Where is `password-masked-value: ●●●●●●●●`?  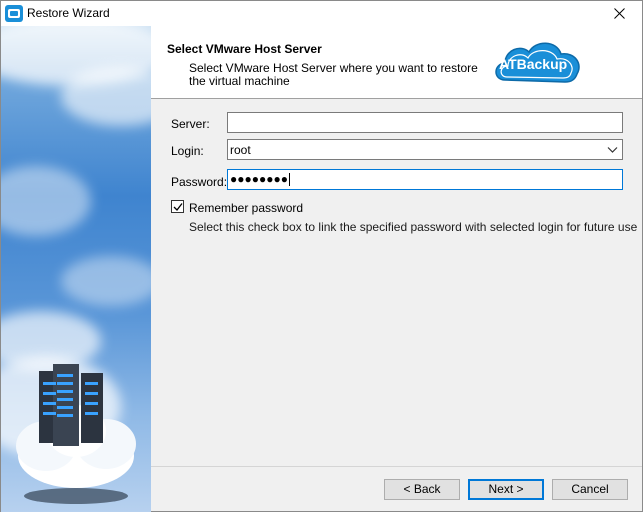 password-masked-value: ●●●●●●●● is located at coordinates (259, 179).